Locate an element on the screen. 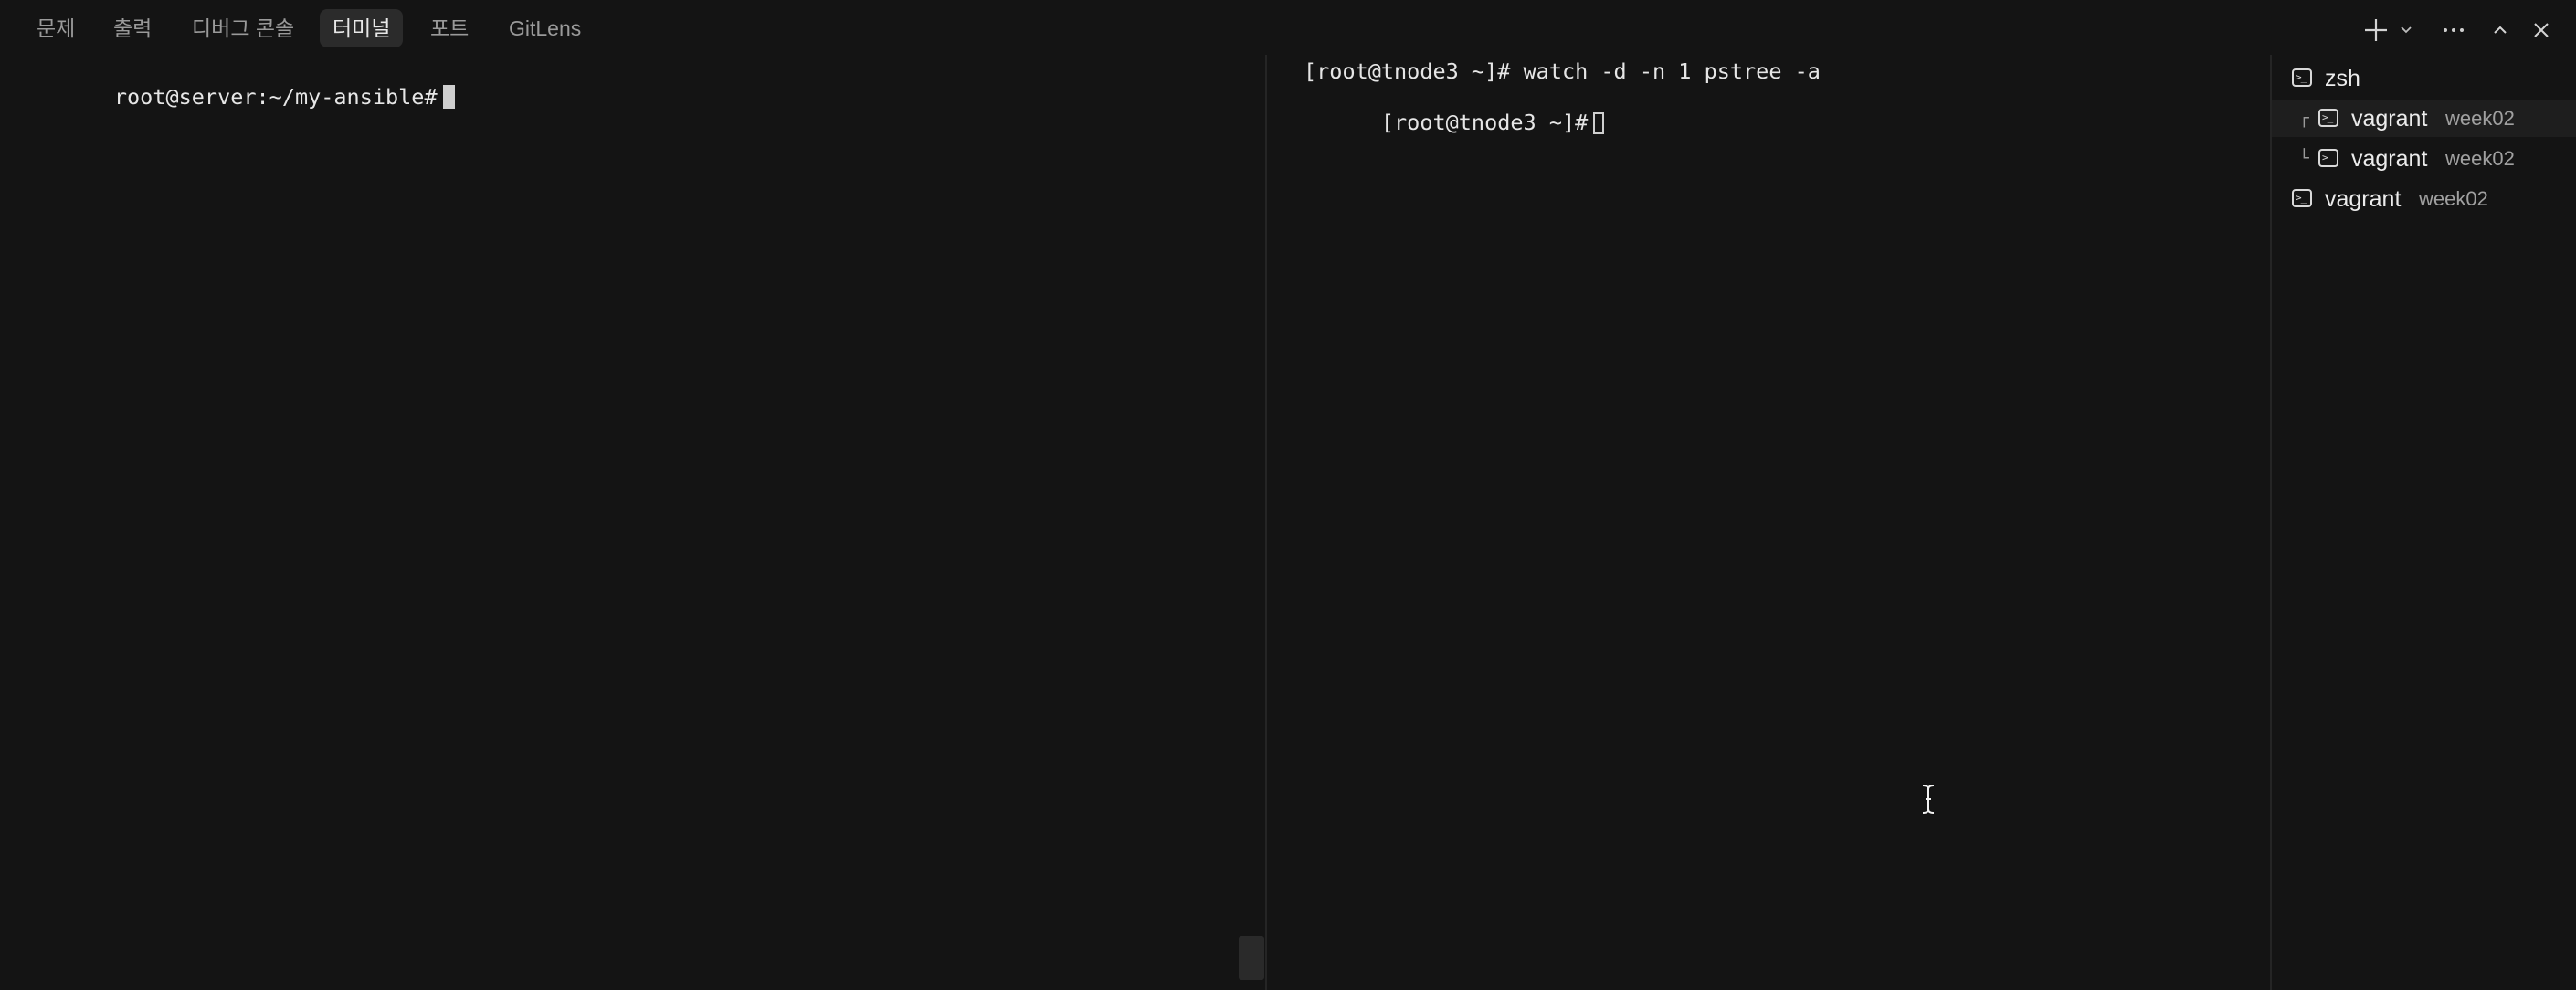  terminal-list-item: vagrant week02 is located at coordinates (2424, 198).